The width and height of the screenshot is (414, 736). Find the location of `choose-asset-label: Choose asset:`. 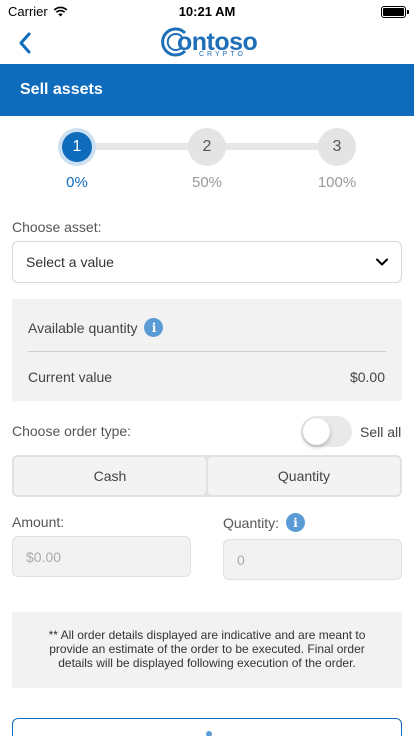

choose-asset-label: Choose asset: is located at coordinates (57, 227).